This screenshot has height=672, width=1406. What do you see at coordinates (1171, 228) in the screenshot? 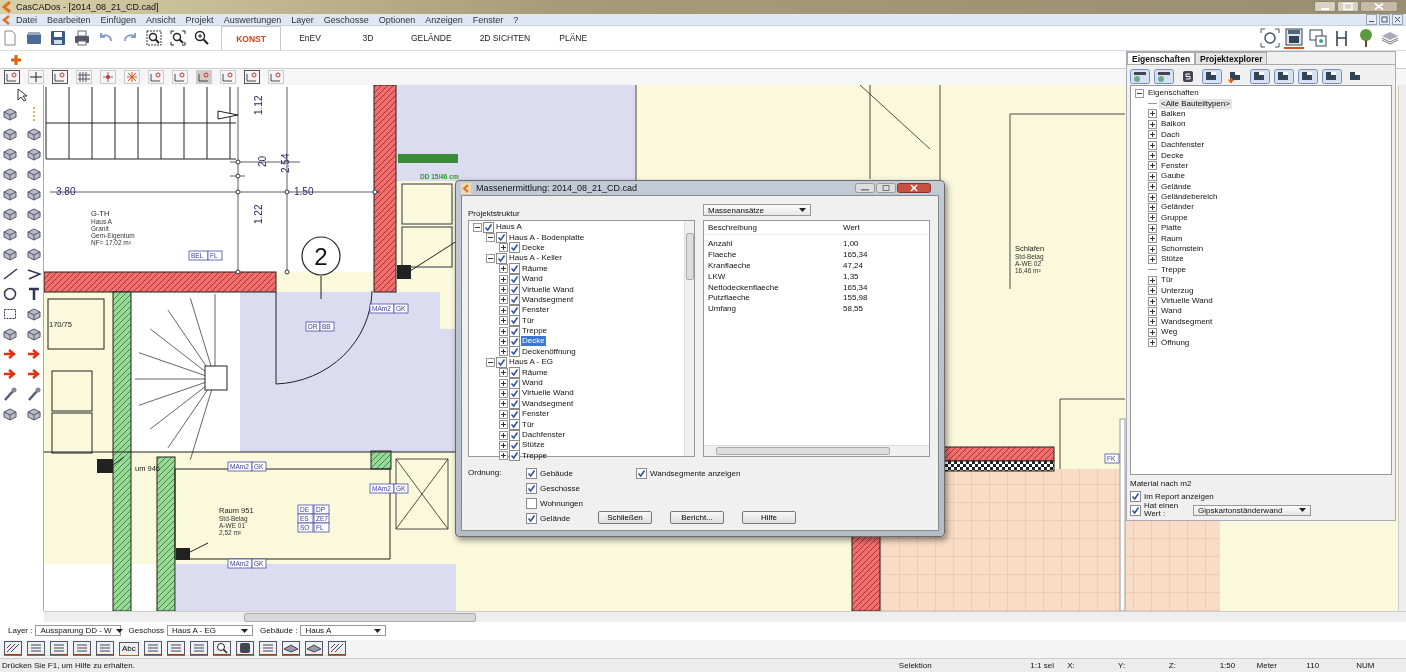
I see `tree-item: Platte` at bounding box center [1171, 228].